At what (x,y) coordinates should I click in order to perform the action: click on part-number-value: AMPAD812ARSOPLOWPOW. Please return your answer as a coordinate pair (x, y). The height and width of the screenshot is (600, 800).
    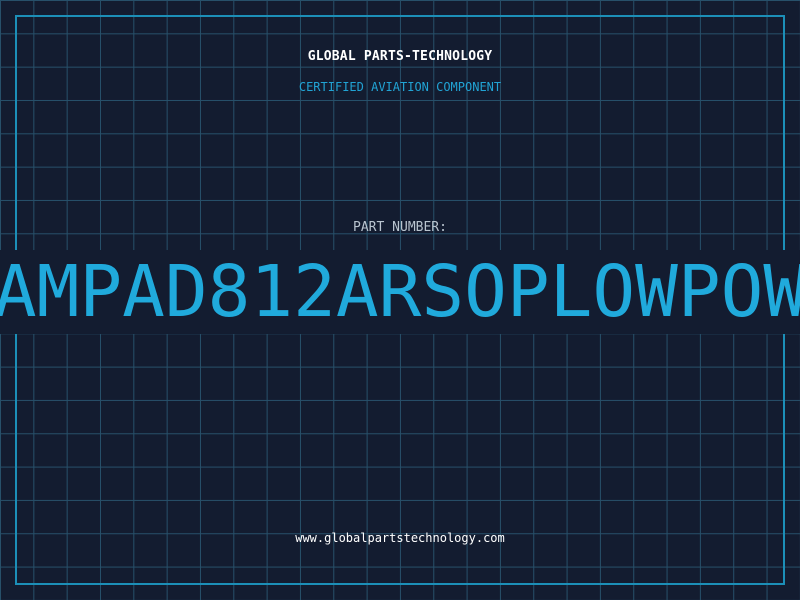
    Looking at the image, I should click on (400, 291).